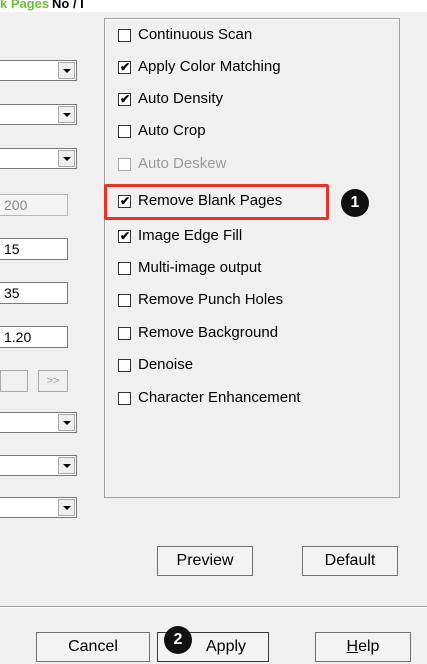  I want to click on option-label: Character Enhancement, so click(219, 397).